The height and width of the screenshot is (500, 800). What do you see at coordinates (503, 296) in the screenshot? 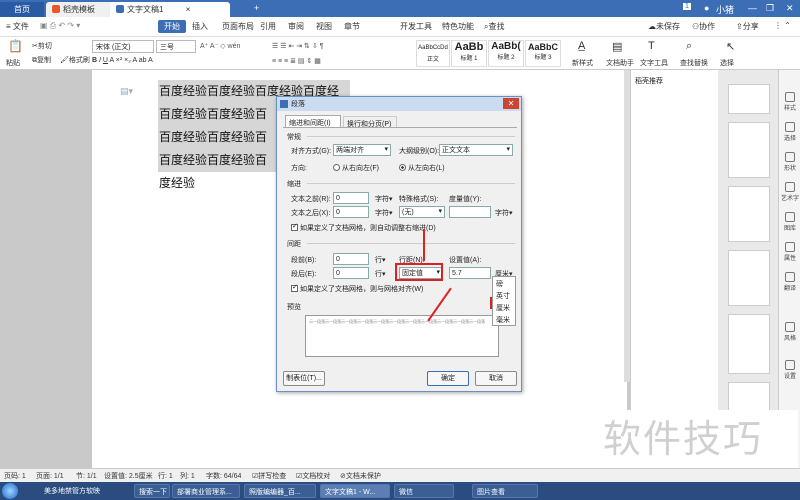
I see `unit-option-inch: 英寸` at bounding box center [503, 296].